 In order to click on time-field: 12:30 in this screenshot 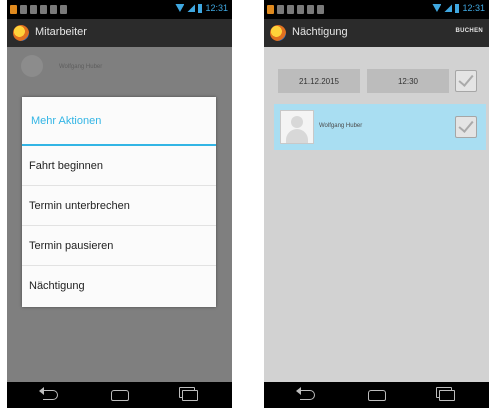, I will do `click(408, 81)`.